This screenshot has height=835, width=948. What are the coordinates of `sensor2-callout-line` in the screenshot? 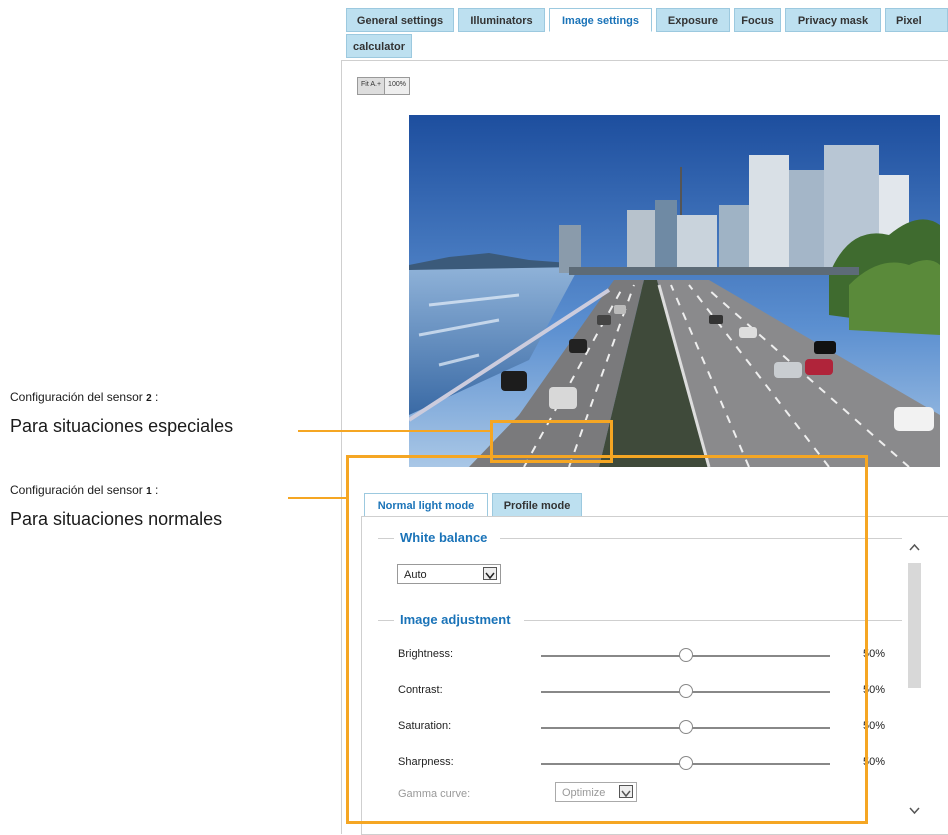 It's located at (395, 431).